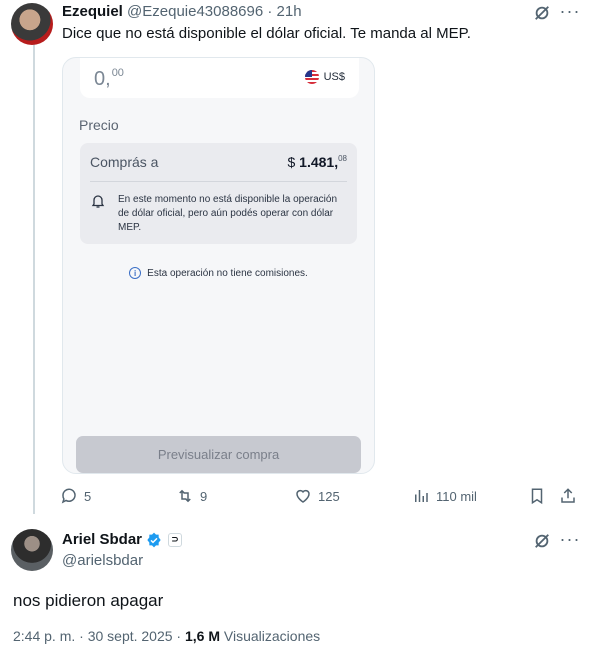 The image size is (590, 666). I want to click on amount-field: 0,00 US$, so click(219, 78).